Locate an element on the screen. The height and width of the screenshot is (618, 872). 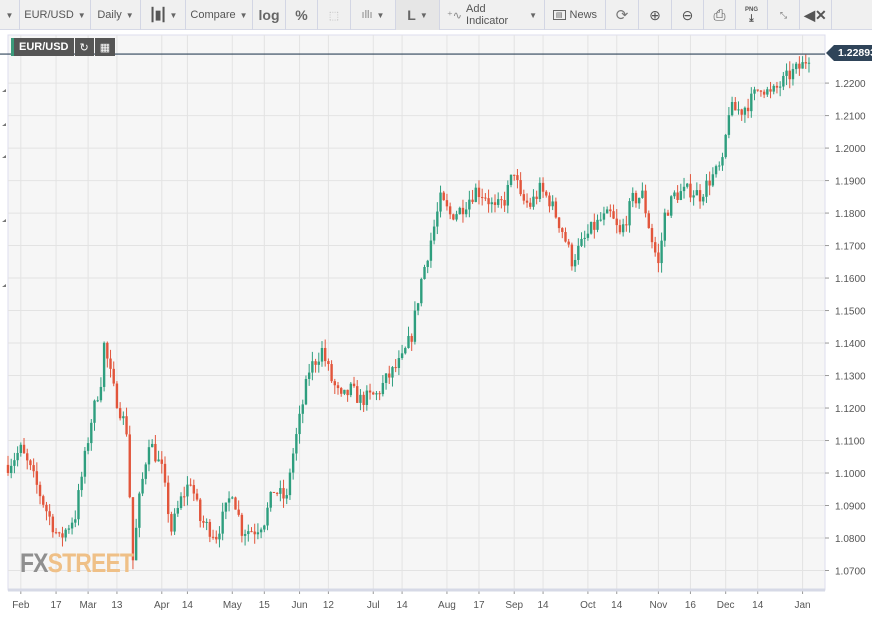
print-icon: ⎙ is located at coordinates (720, 15).